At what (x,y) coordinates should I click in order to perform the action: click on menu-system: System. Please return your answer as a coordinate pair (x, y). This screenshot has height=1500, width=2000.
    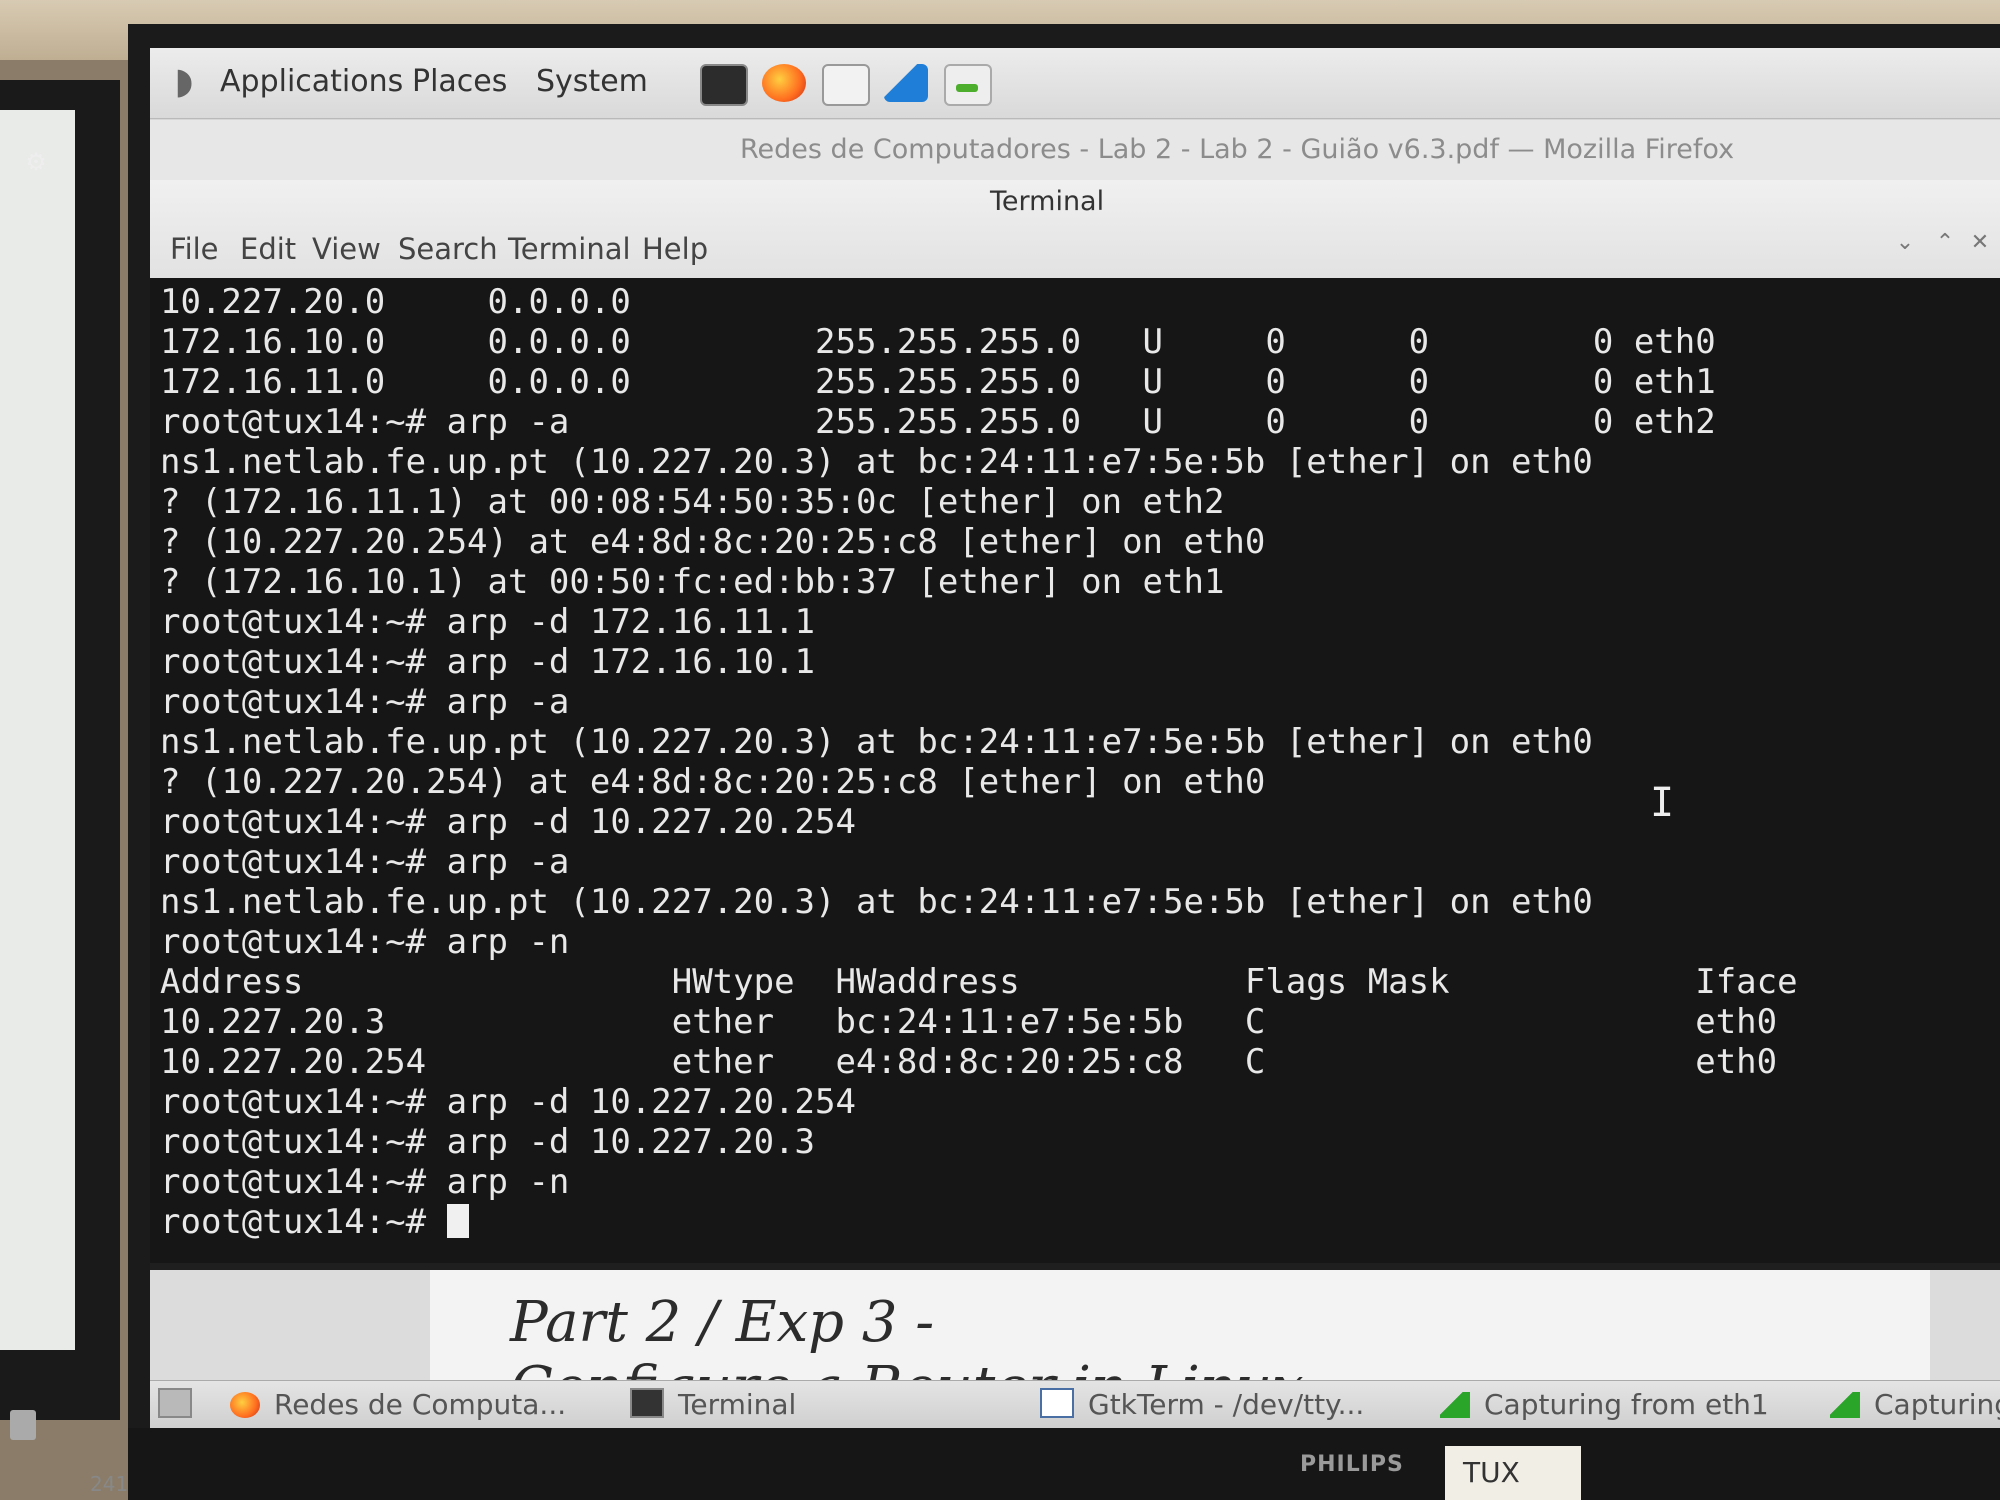
    Looking at the image, I should click on (592, 81).